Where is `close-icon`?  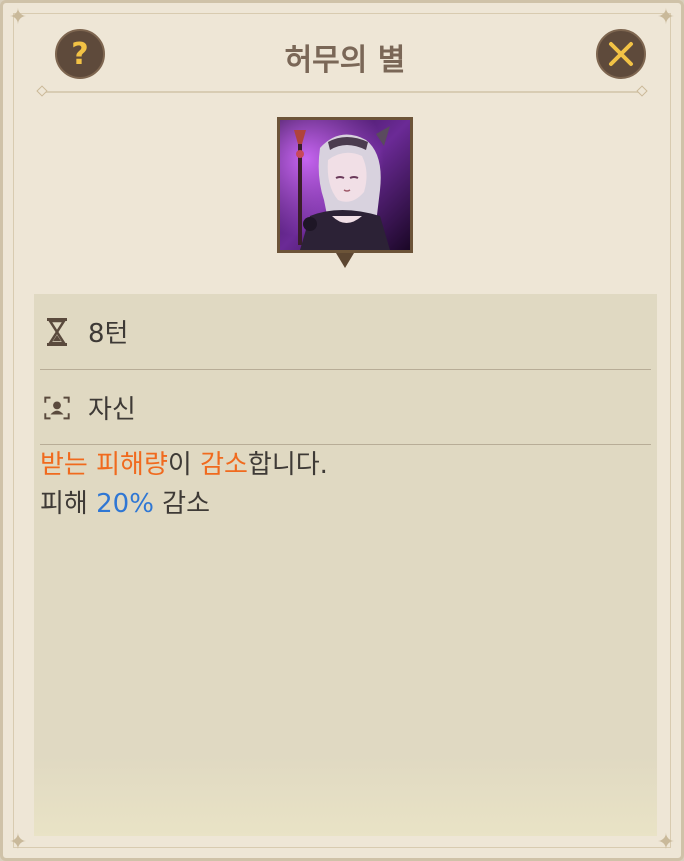 close-icon is located at coordinates (621, 54).